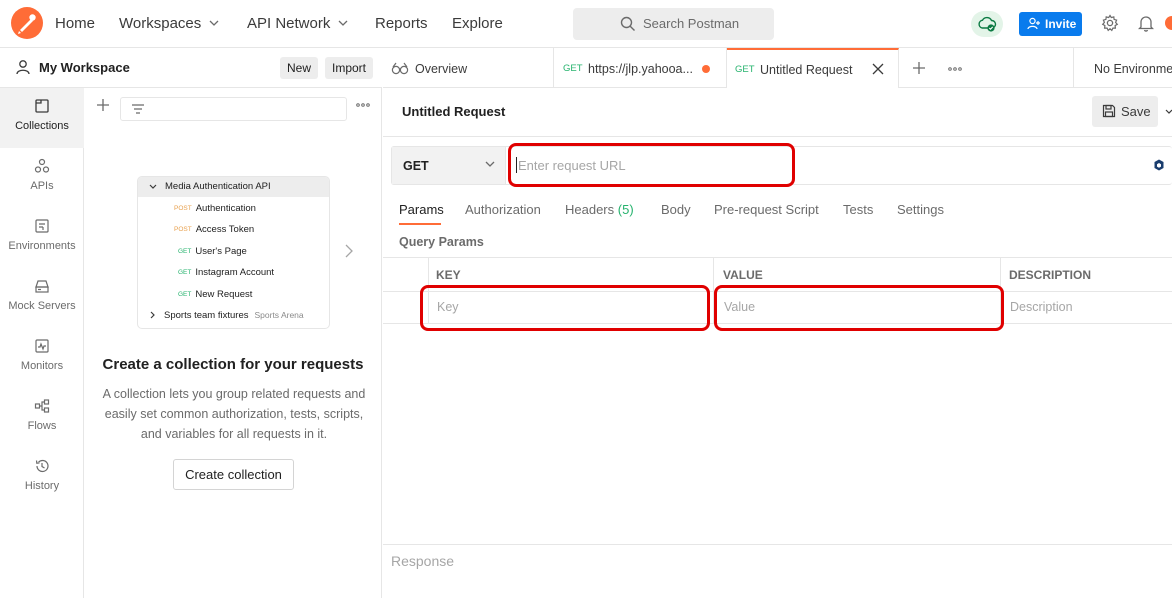  Describe the element at coordinates (625, 209) in the screenshot. I see `headers-count: (5)` at that location.